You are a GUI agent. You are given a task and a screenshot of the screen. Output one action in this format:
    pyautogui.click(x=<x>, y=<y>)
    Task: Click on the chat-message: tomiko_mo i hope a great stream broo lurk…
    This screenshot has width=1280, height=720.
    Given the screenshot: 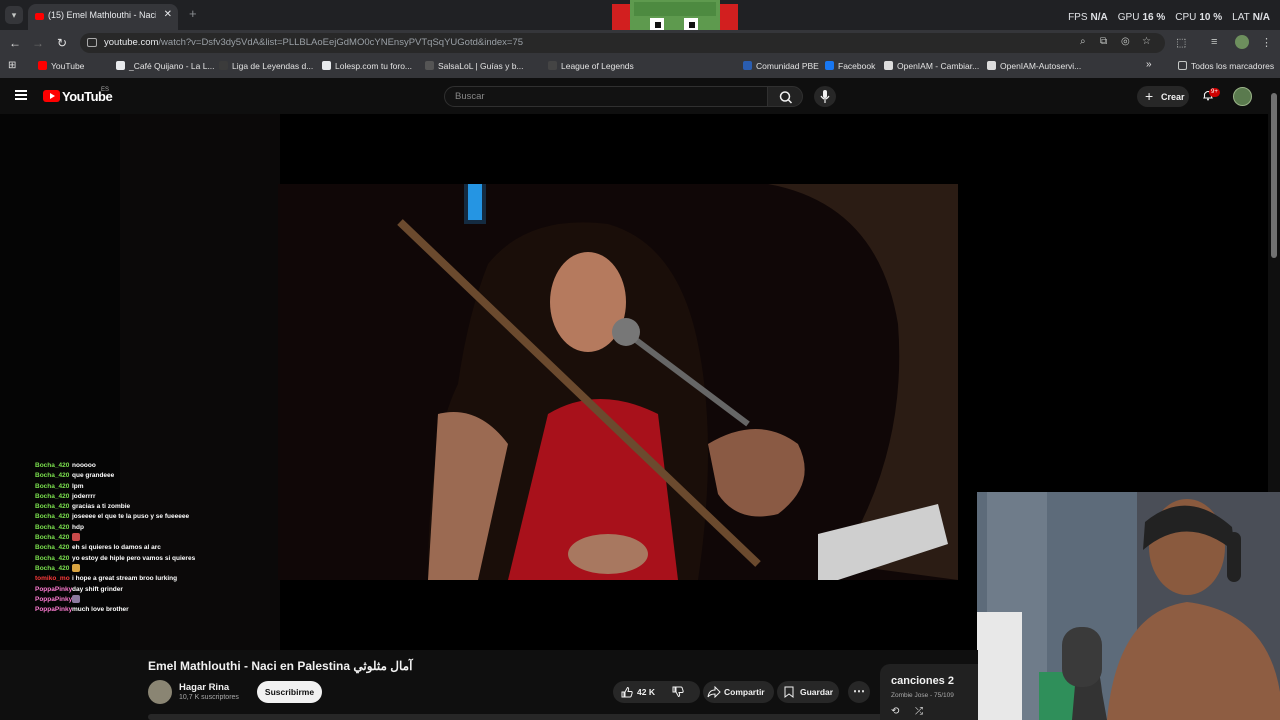 What is the action you would take?
    pyautogui.click(x=120, y=579)
    